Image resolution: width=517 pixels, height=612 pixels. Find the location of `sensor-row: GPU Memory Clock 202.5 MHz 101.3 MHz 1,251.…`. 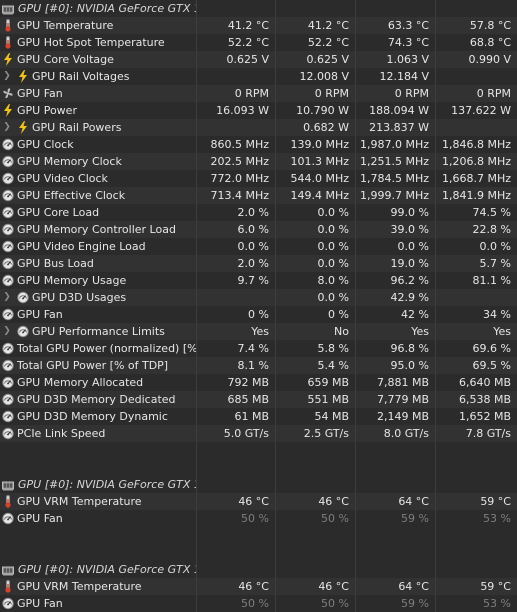

sensor-row: GPU Memory Clock 202.5 MHz 101.3 MHz 1,251.… is located at coordinates (258, 161).